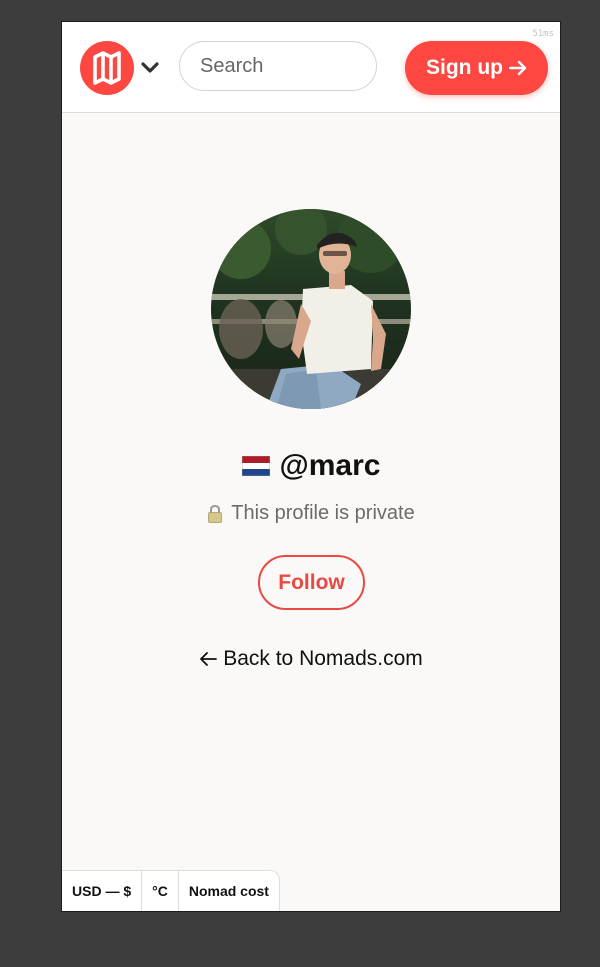  What do you see at coordinates (278, 66) in the screenshot?
I see `search-input` at bounding box center [278, 66].